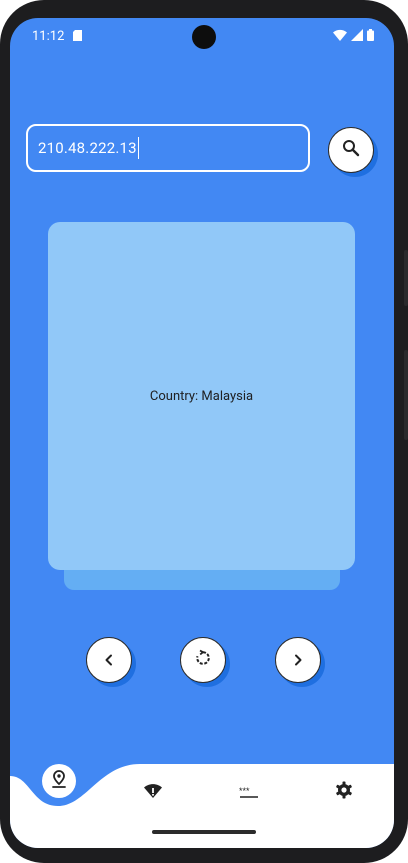 The height and width of the screenshot is (863, 408). I want to click on location-pin-icon, so click(59, 781).